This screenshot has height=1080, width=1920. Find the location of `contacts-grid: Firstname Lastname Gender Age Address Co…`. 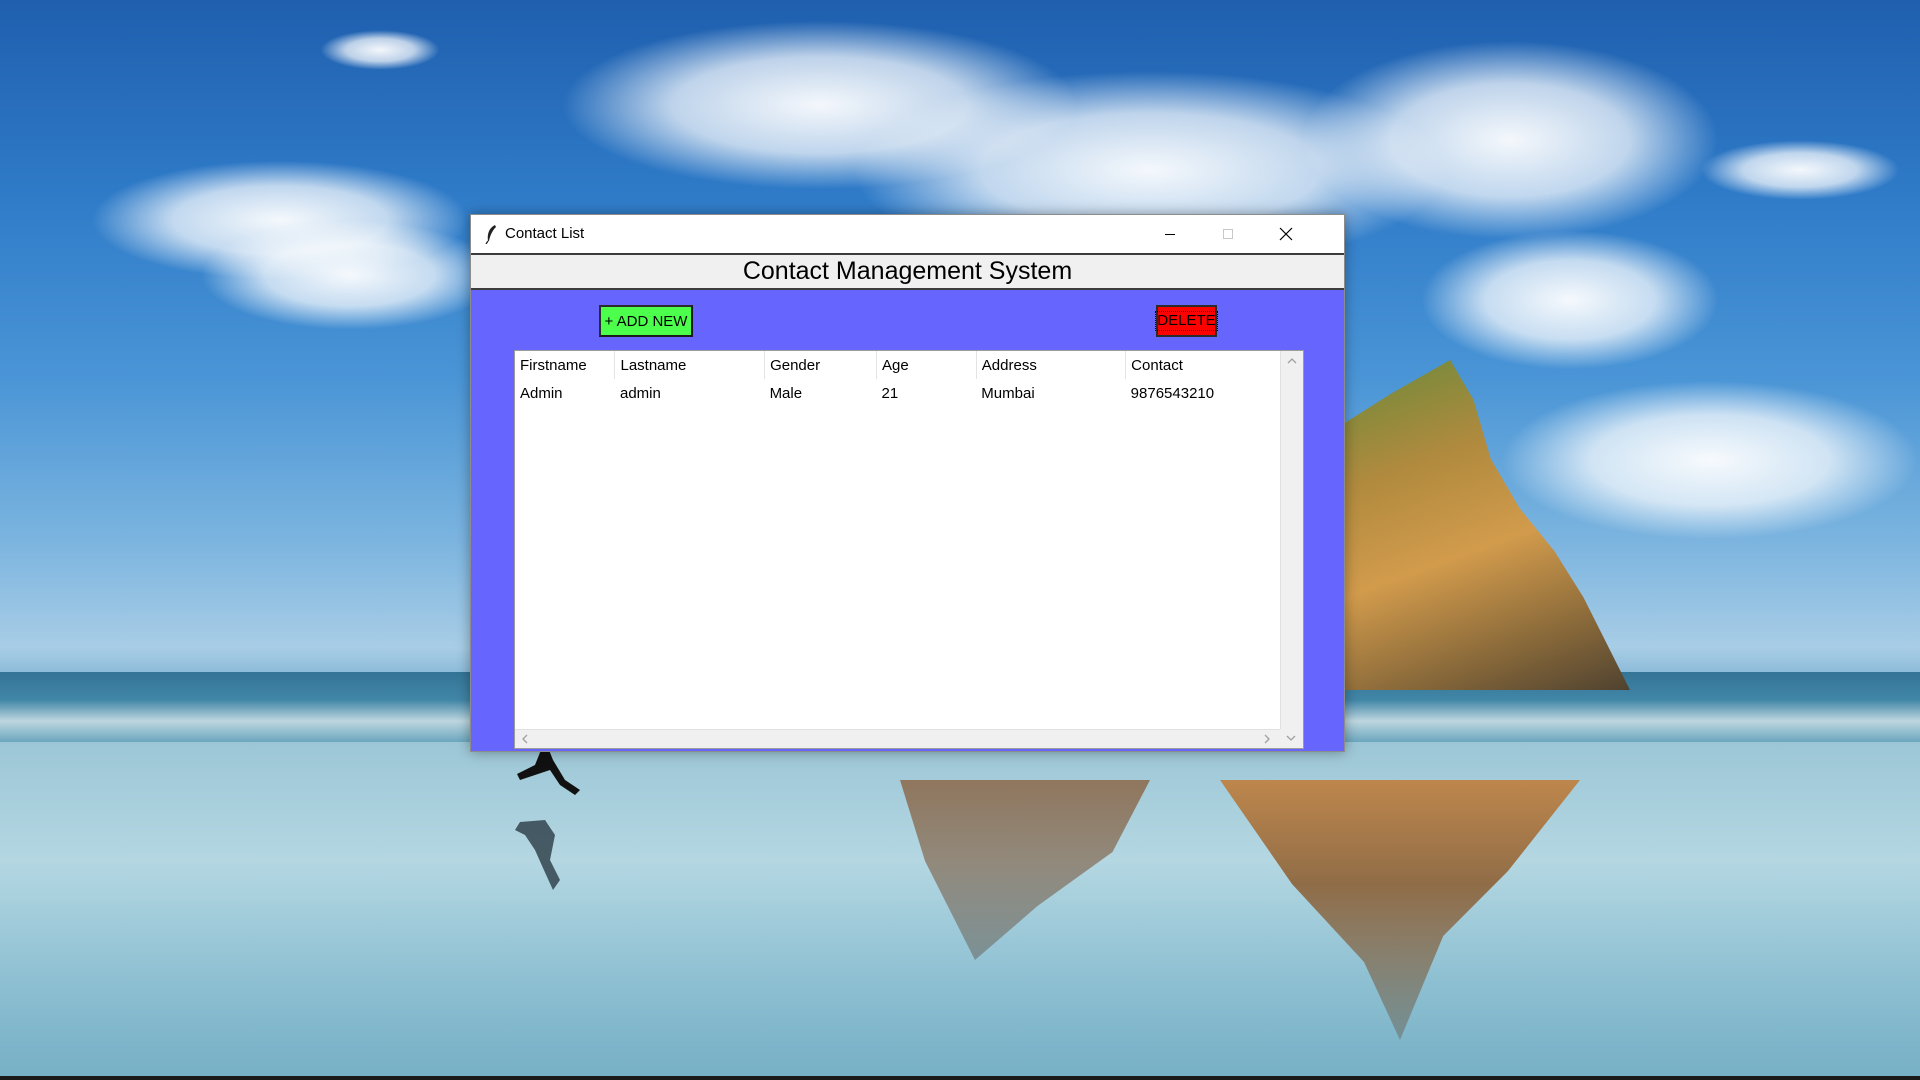

contacts-grid: Firstname Lastname Gender Age Address Co… is located at coordinates (897, 379).